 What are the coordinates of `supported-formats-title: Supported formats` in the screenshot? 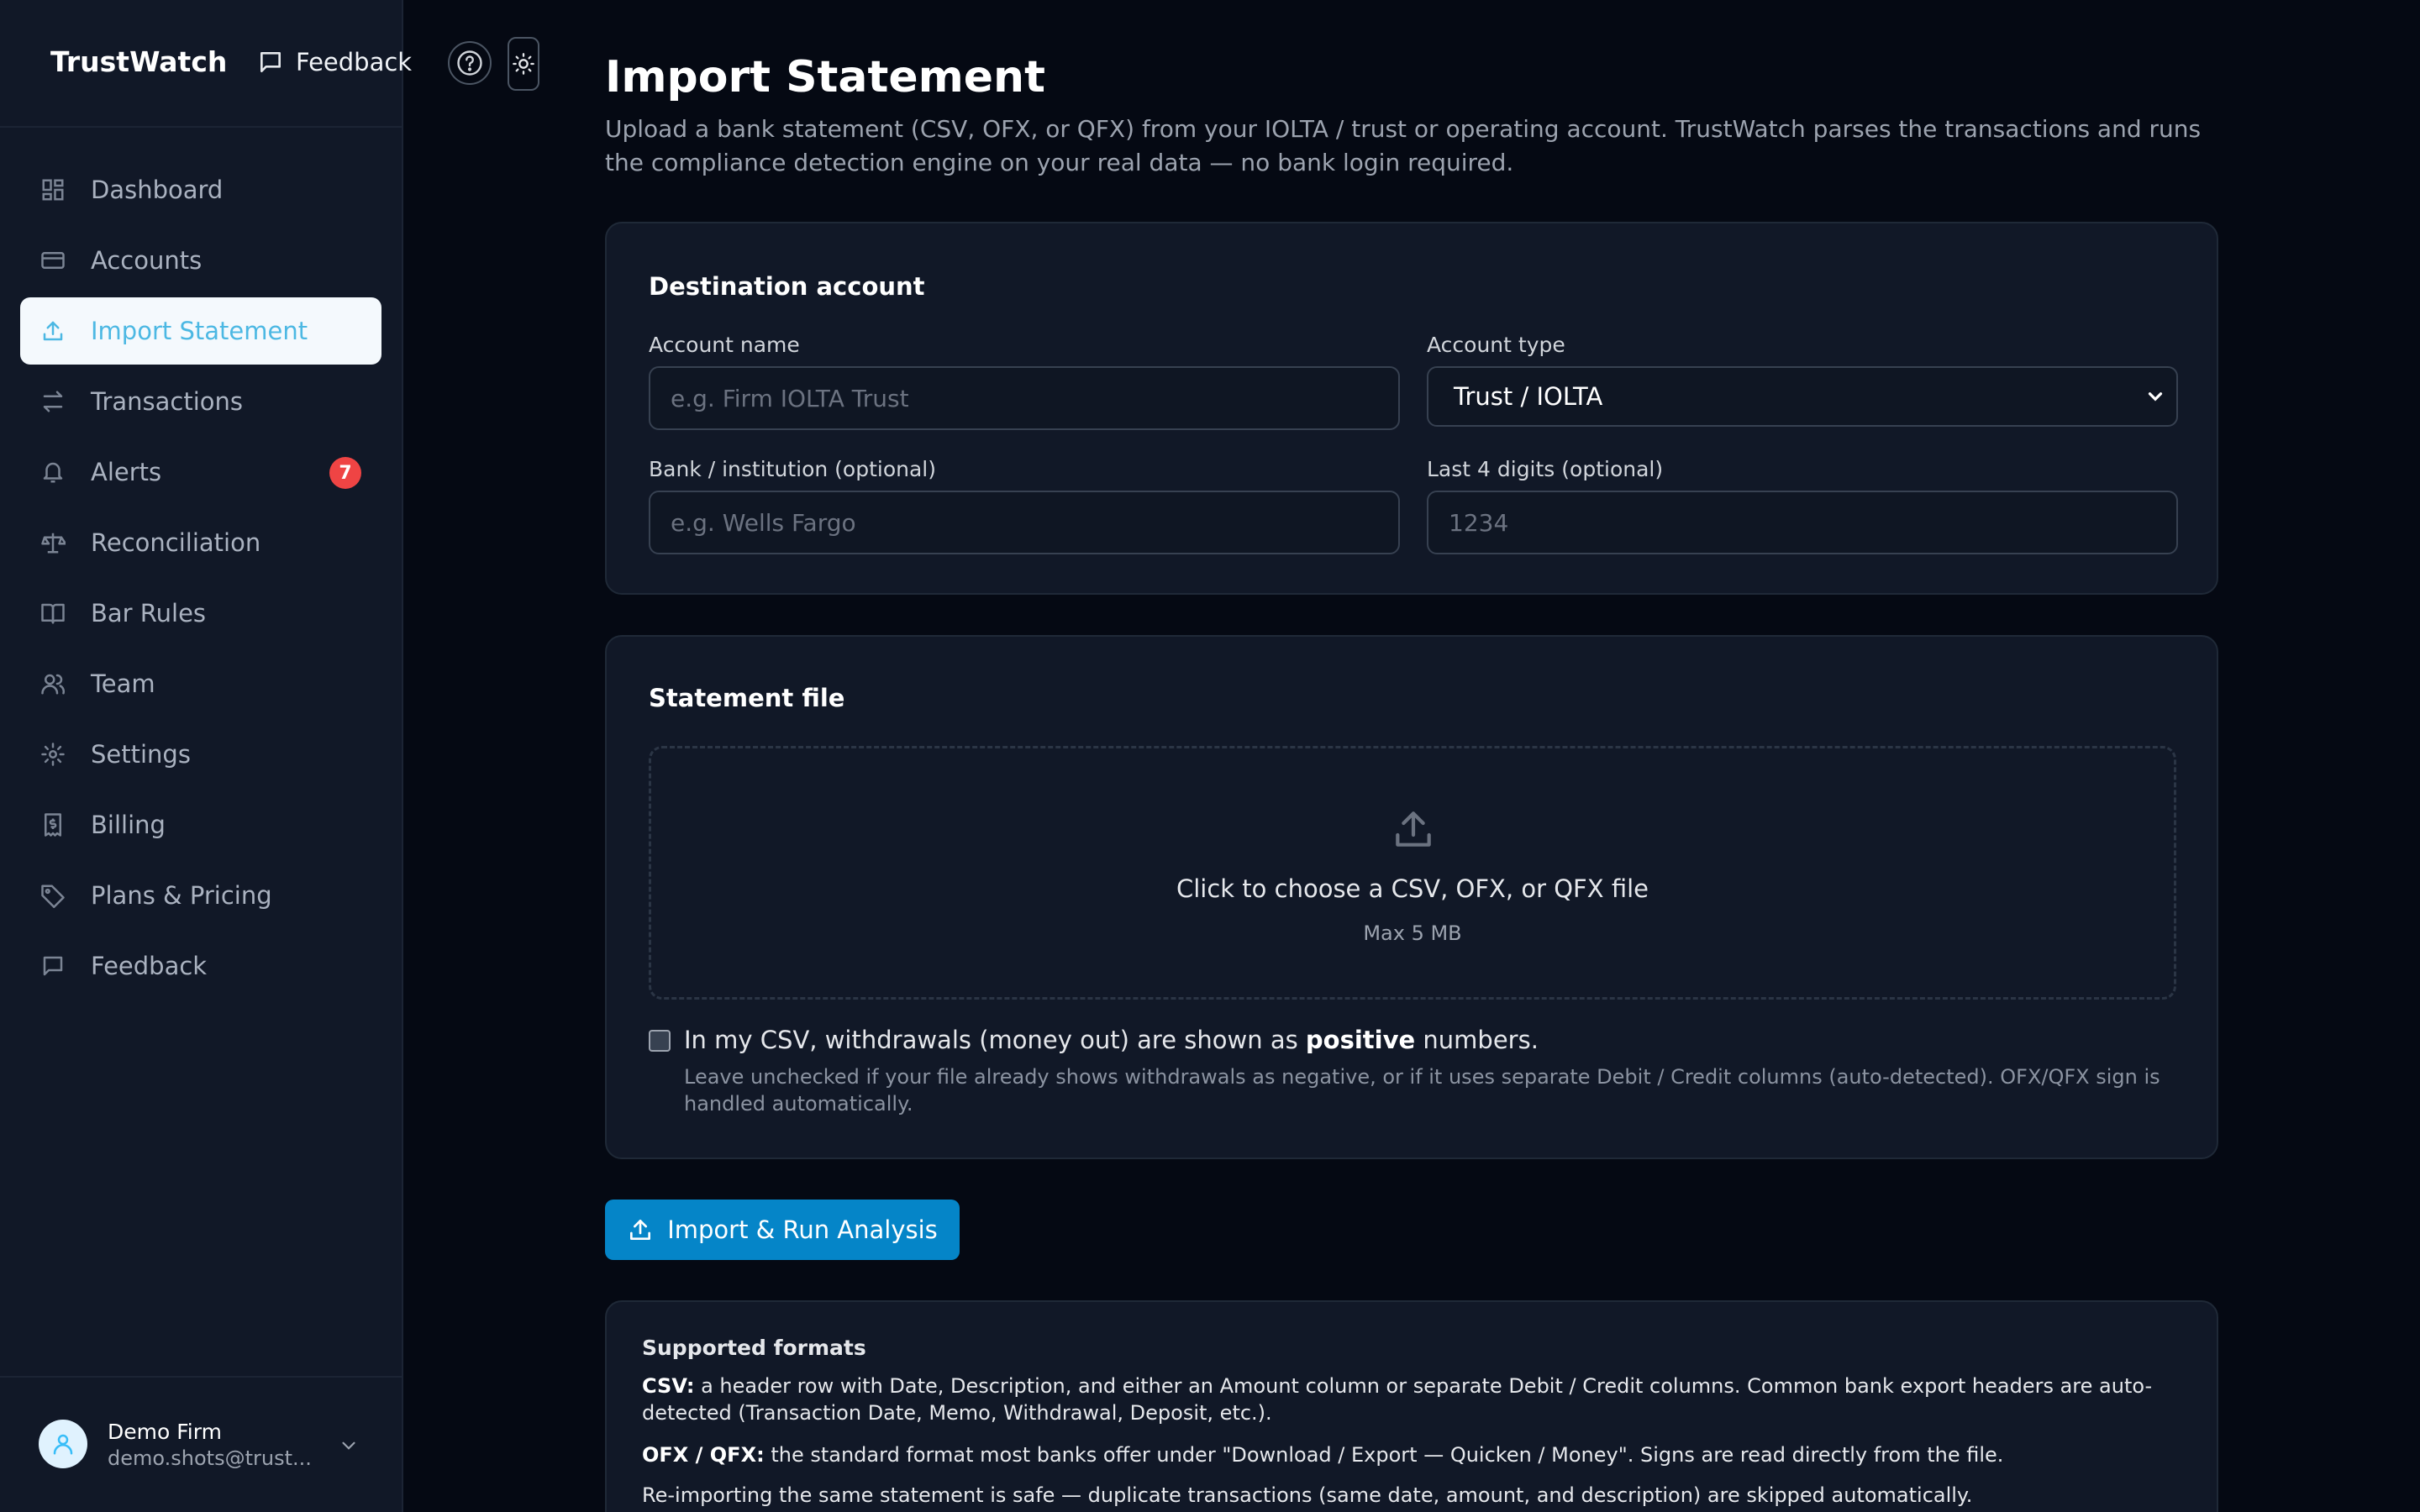 It's located at (754, 1348).